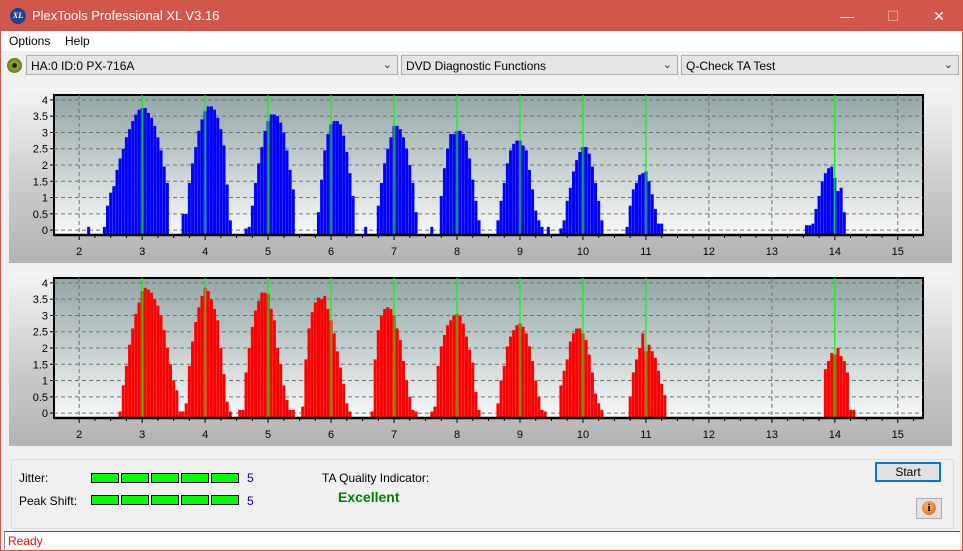 The width and height of the screenshot is (963, 551). Describe the element at coordinates (731, 66) in the screenshot. I see `test-select-value: Q-Check TA Test` at that location.